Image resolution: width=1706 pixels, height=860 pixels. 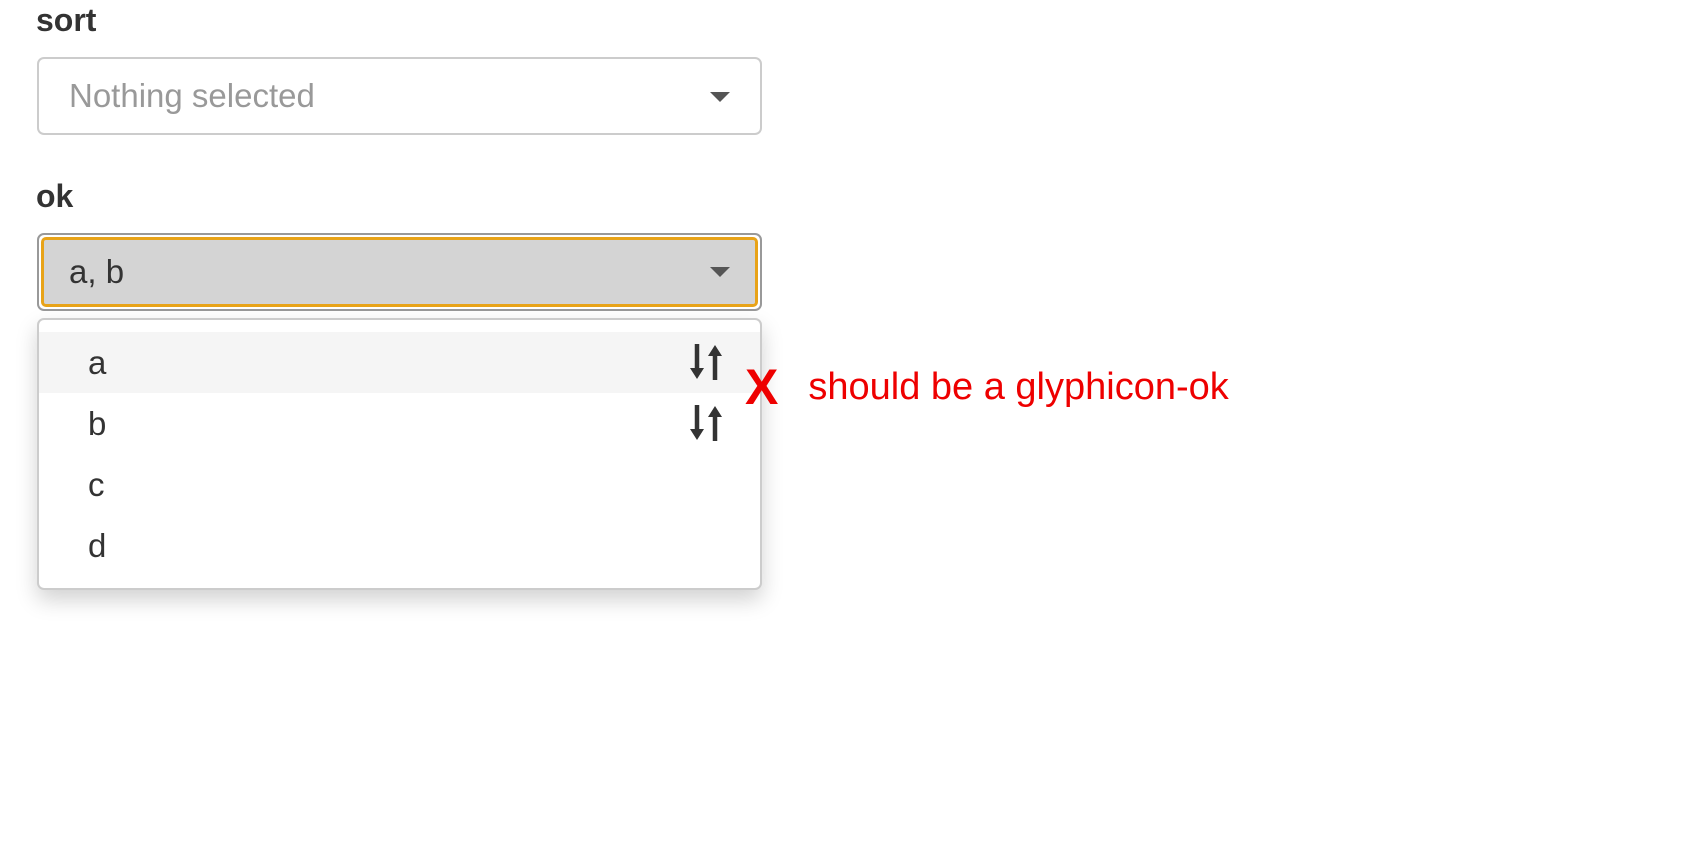 What do you see at coordinates (97, 271) in the screenshot?
I see `ok-select-value: a, b` at bounding box center [97, 271].